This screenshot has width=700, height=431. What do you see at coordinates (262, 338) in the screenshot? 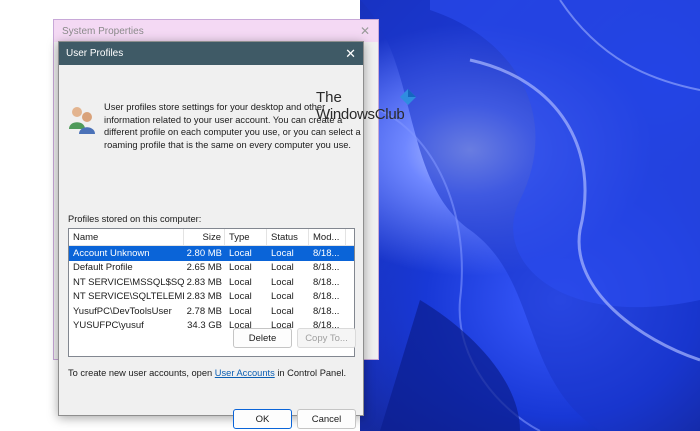
I see `delete-button: Delete` at bounding box center [262, 338].